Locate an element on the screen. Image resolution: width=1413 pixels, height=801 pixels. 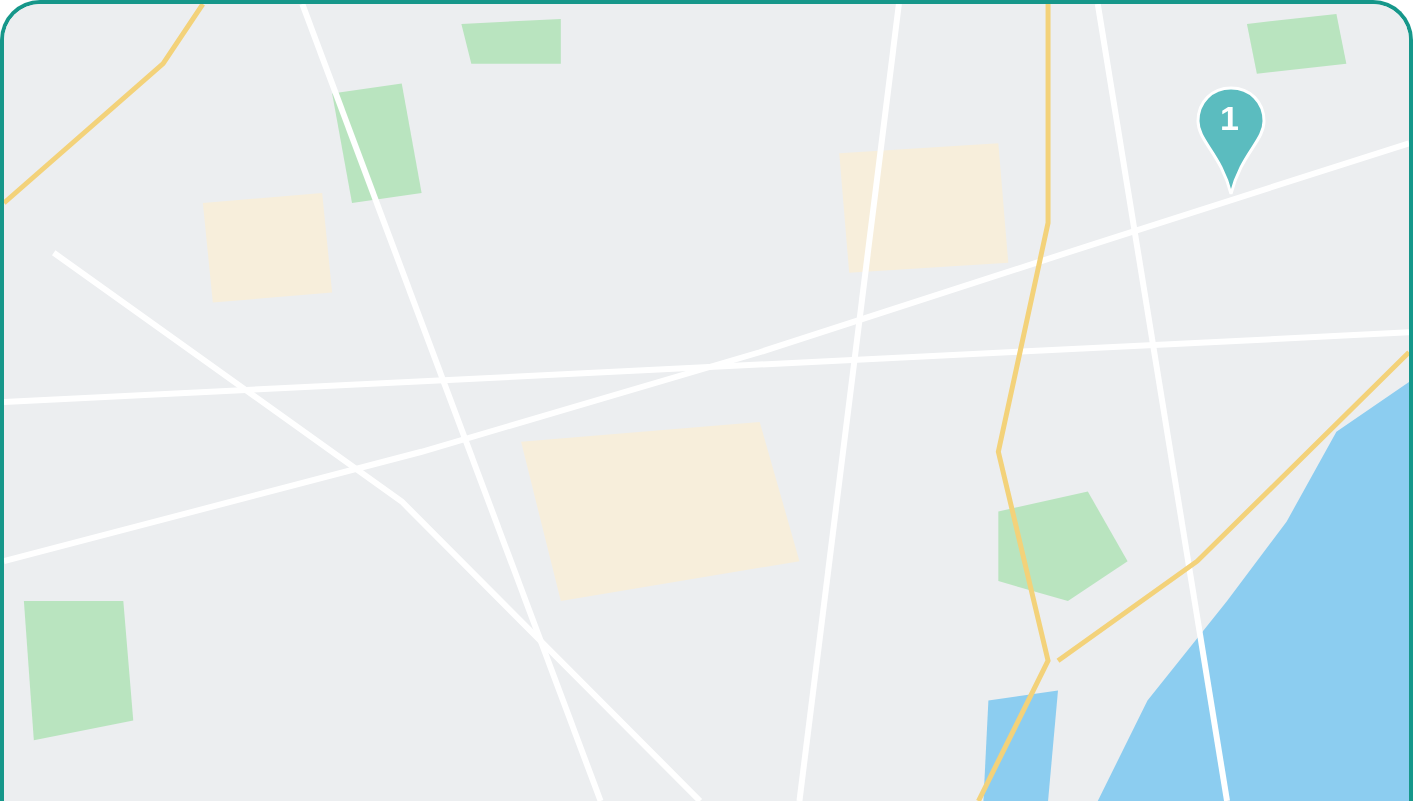
pin-number: 1 is located at coordinates (1229, 118).